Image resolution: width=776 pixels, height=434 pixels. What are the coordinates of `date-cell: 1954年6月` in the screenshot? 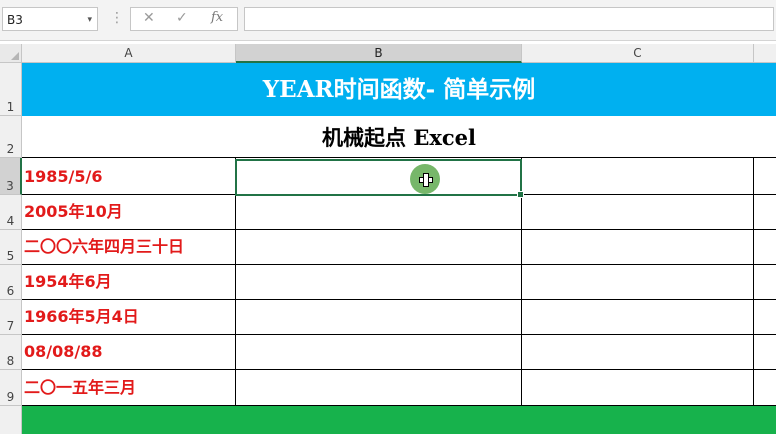 It's located at (129, 282).